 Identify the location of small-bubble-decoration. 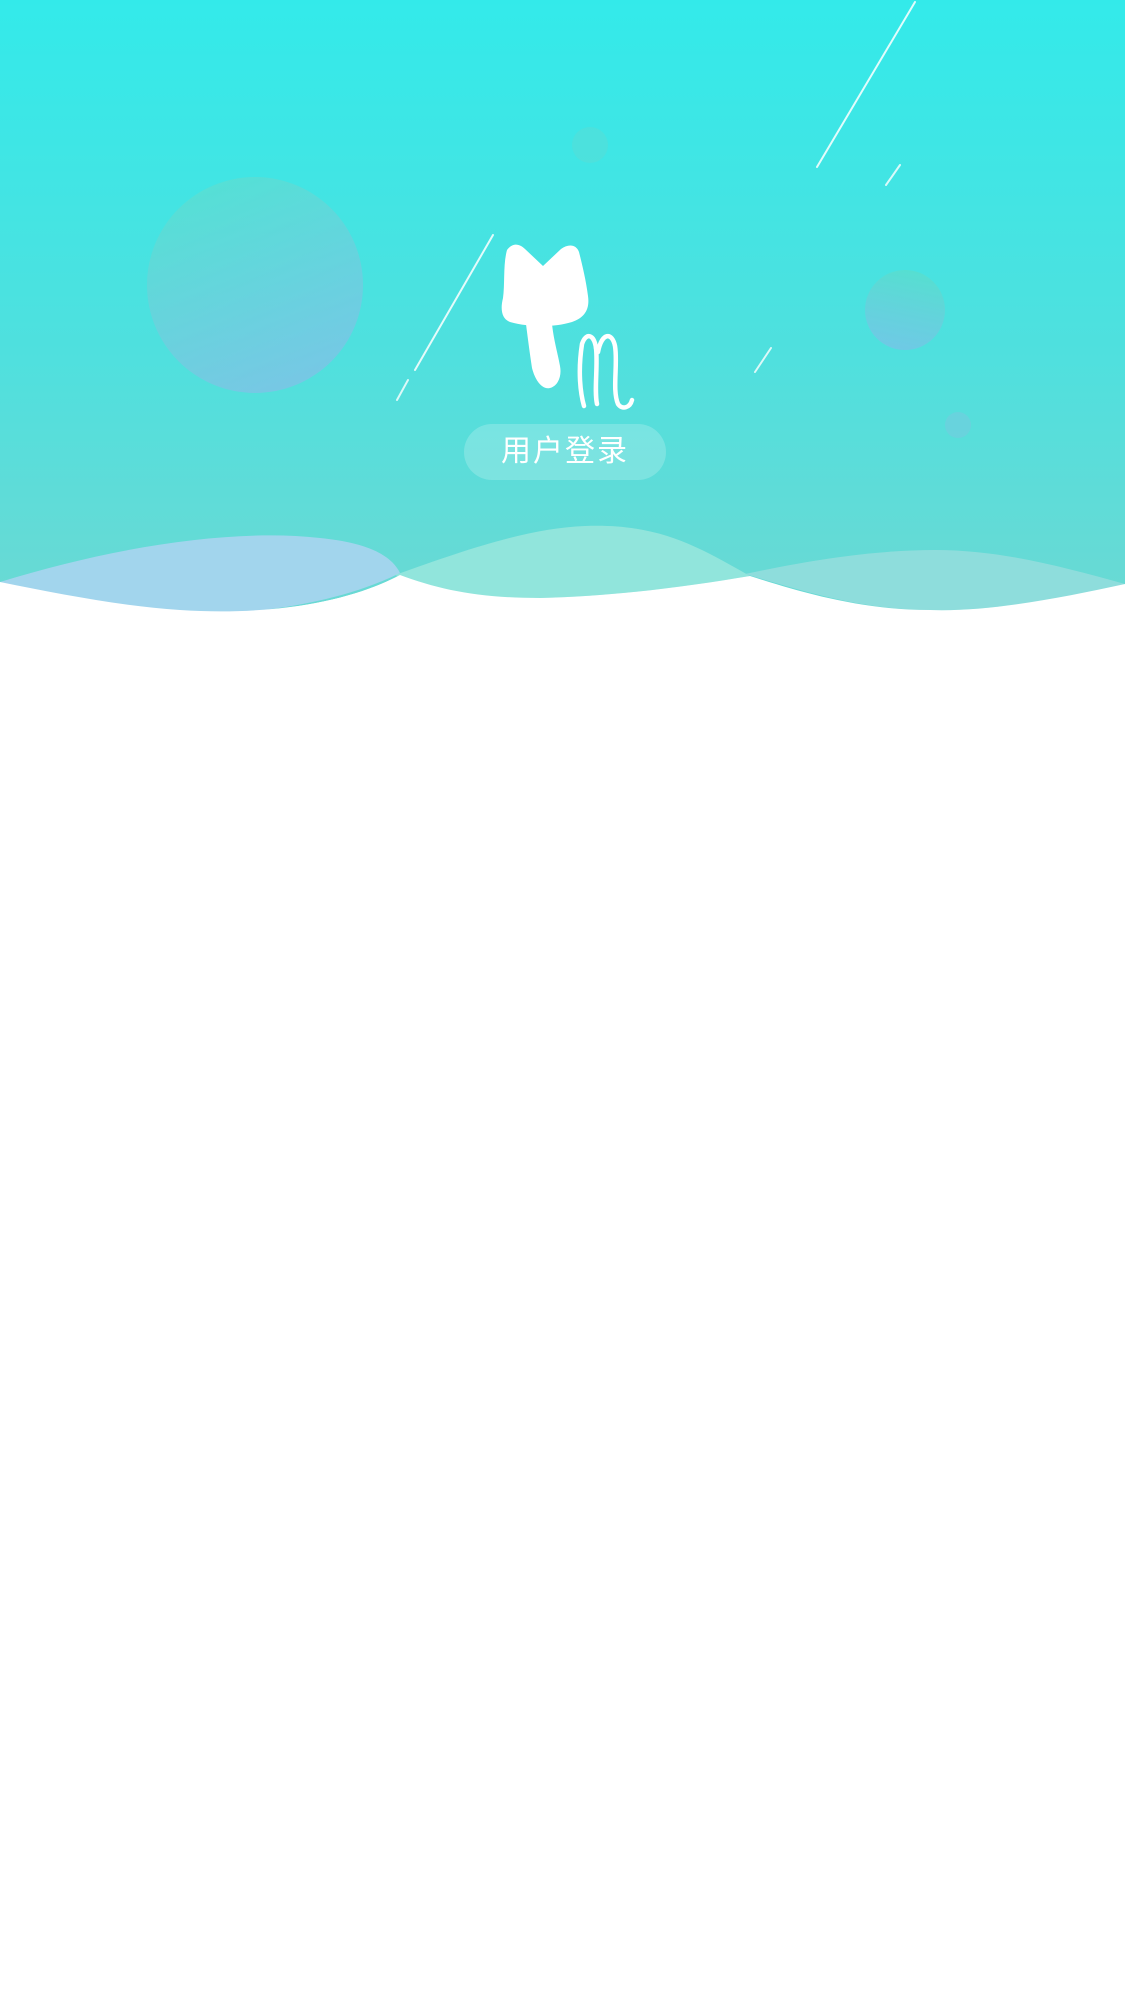
(590, 145).